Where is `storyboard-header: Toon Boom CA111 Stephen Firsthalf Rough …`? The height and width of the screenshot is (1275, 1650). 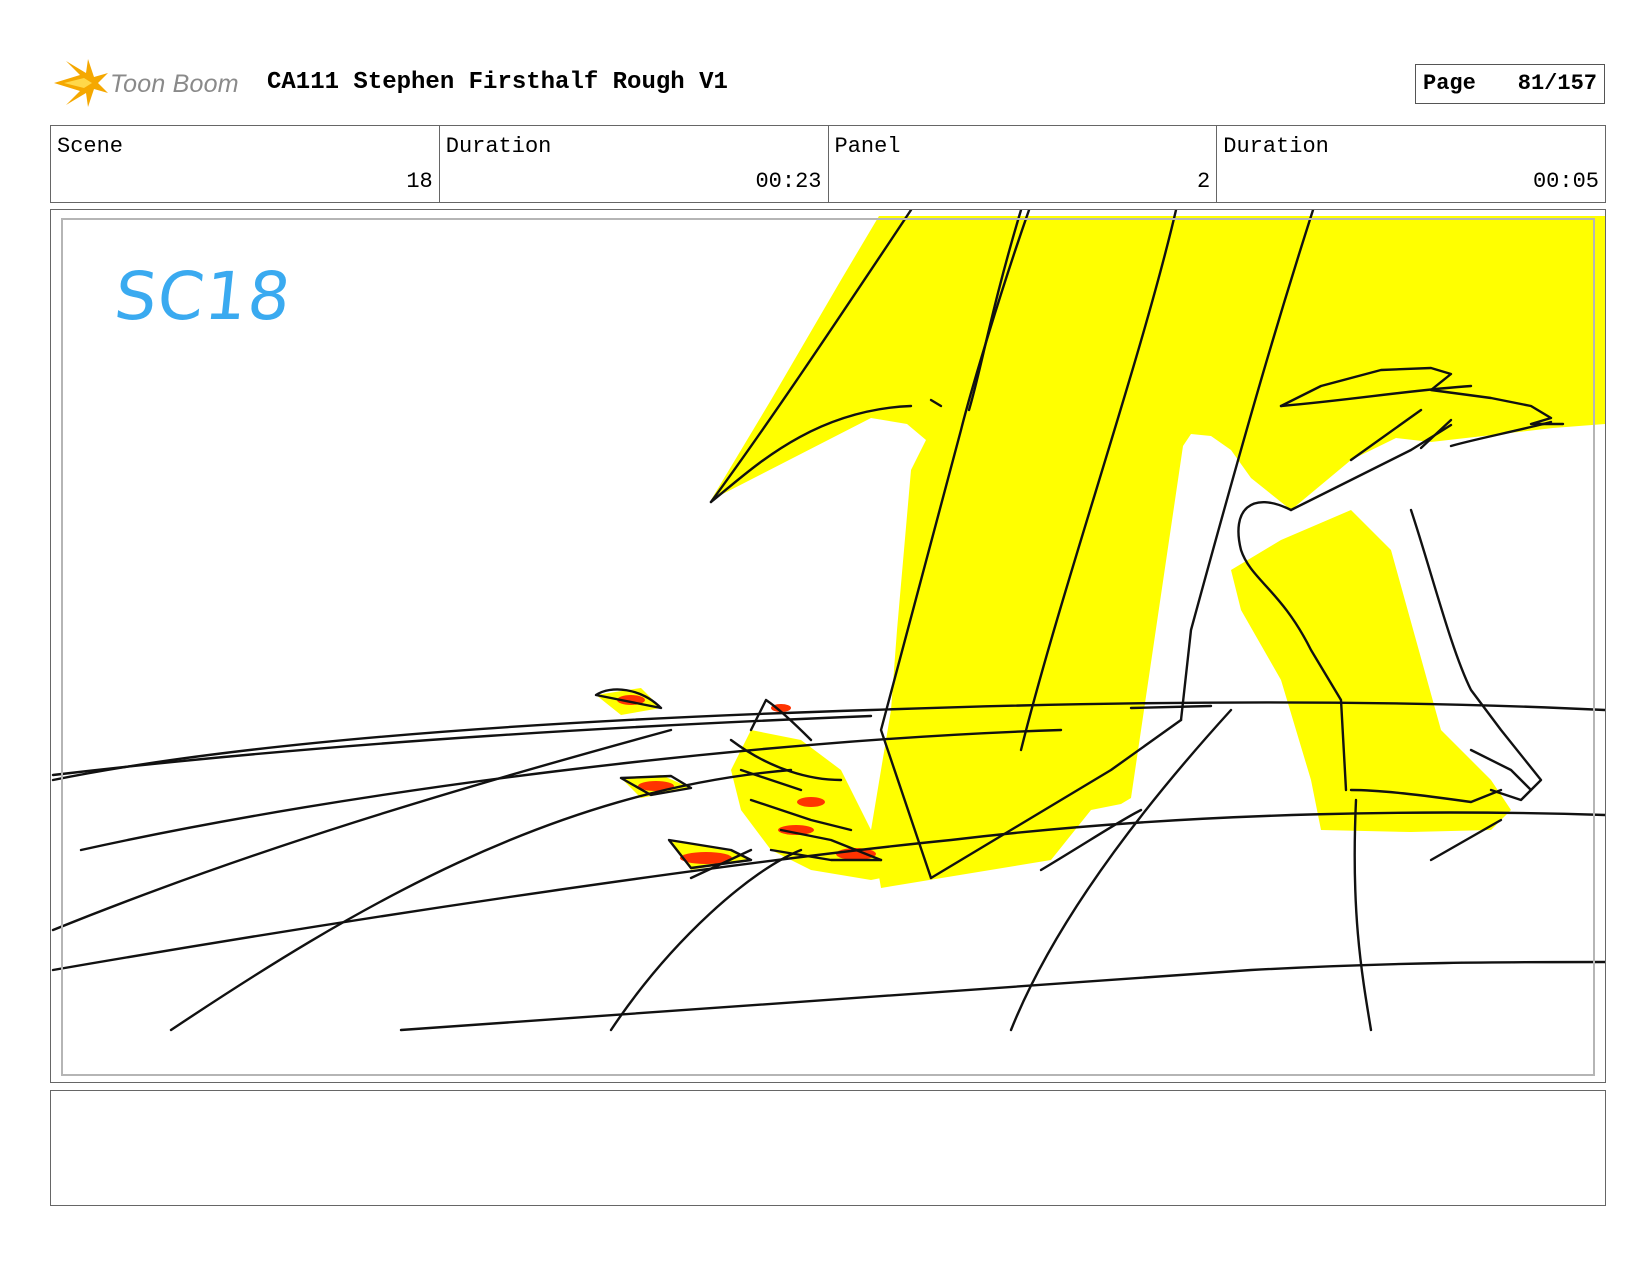 storyboard-header: Toon Boom CA111 Stephen Firsthalf Rough … is located at coordinates (827, 85).